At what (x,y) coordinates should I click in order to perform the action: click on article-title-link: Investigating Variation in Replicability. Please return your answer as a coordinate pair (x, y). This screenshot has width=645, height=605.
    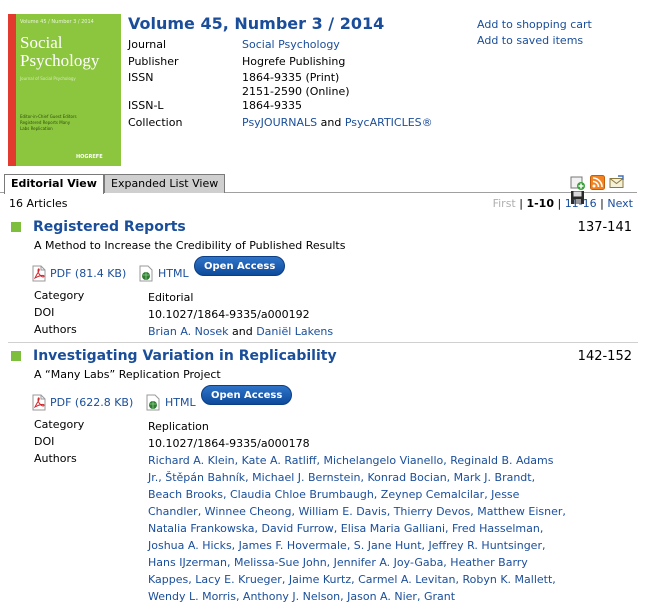
    Looking at the image, I should click on (185, 356).